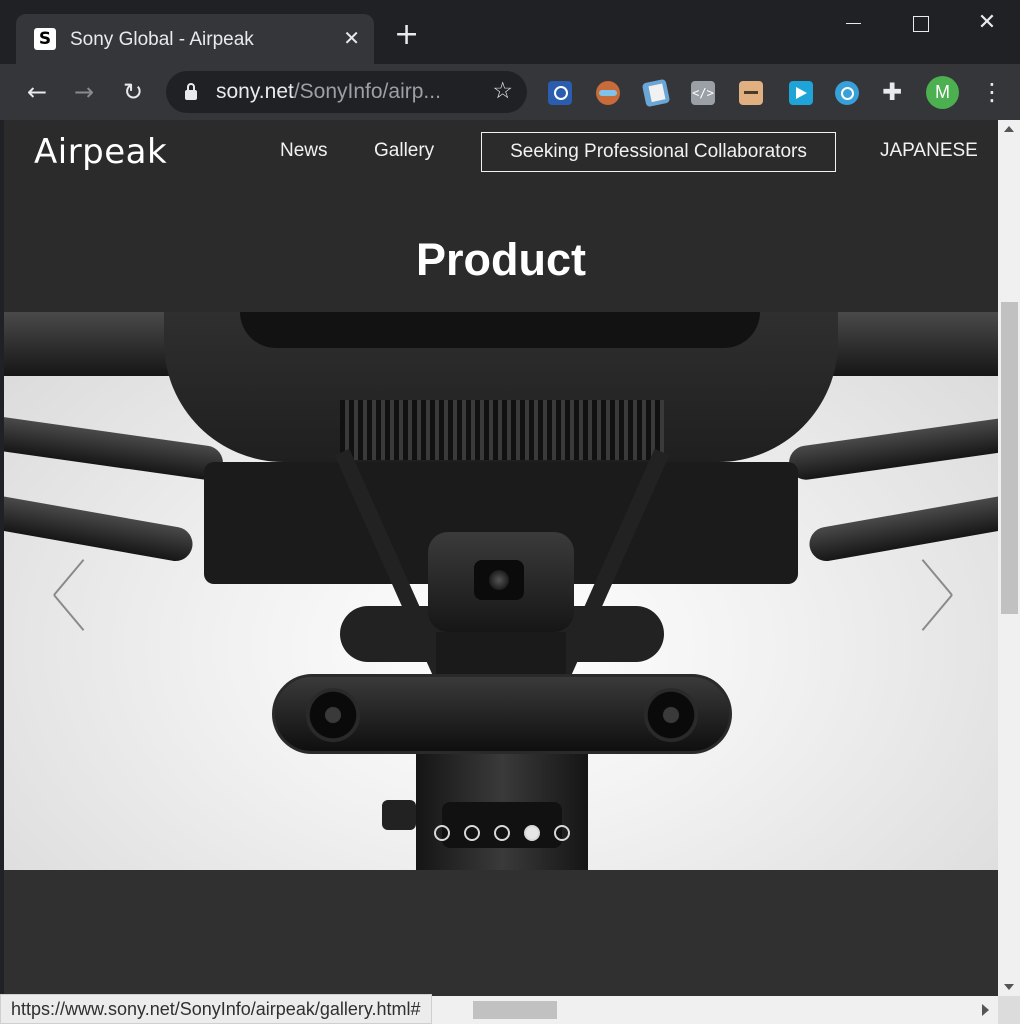 This screenshot has height=1024, width=1020. I want to click on share-extension-icon, so click(801, 93).